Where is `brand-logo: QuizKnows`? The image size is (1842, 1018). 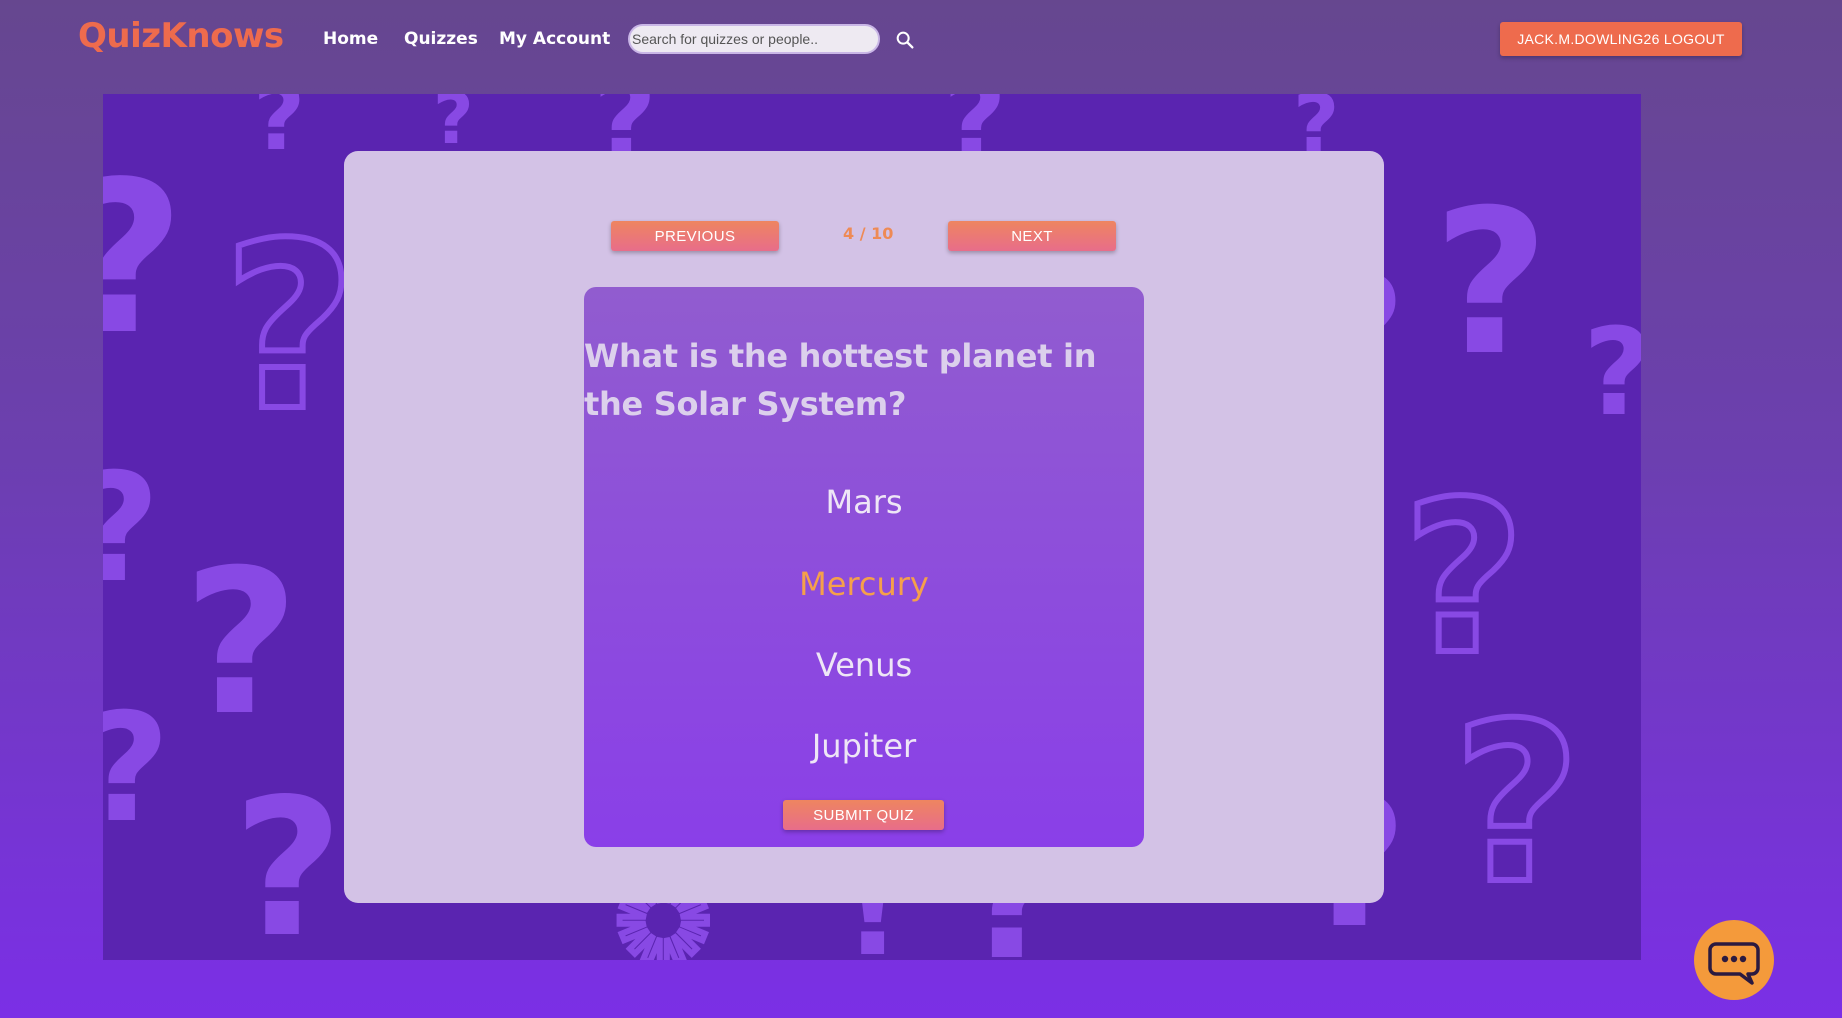 brand-logo: QuizKnows is located at coordinates (181, 36).